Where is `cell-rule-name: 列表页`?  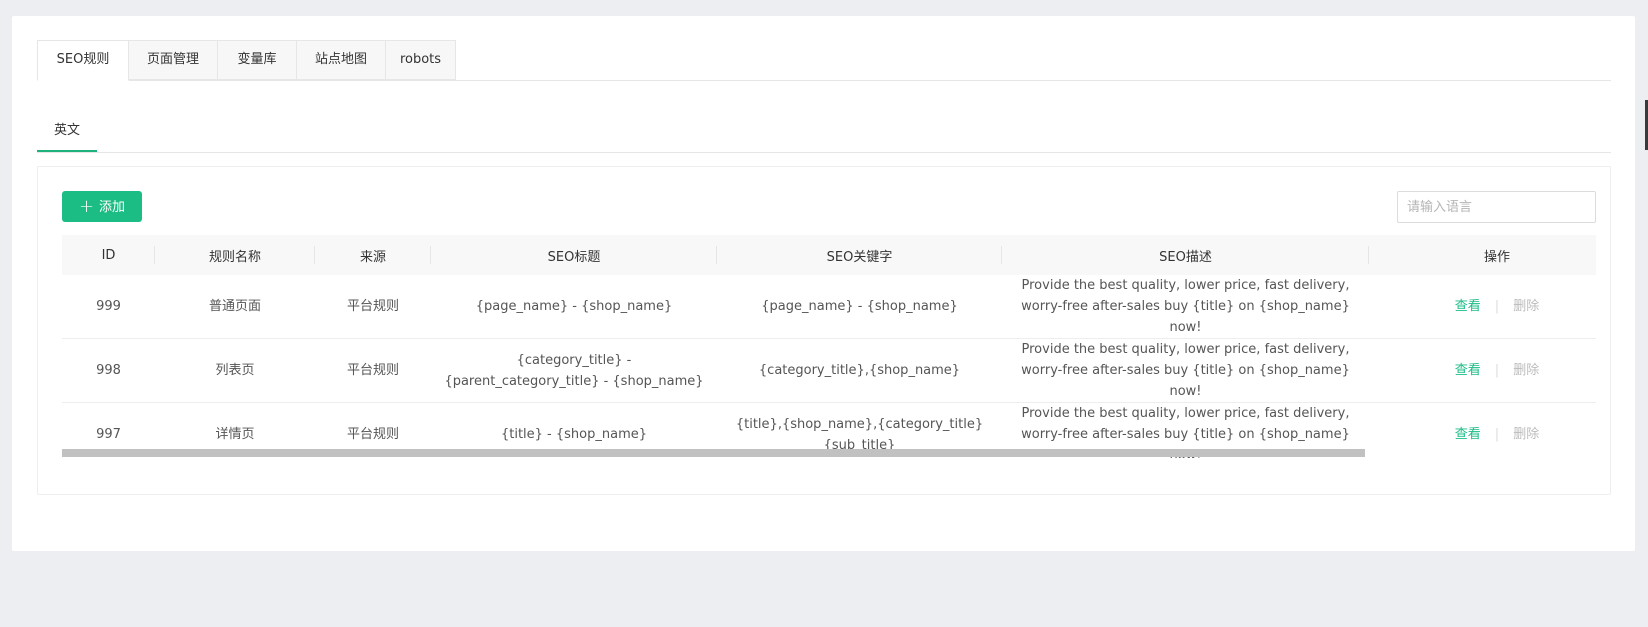 cell-rule-name: 列表页 is located at coordinates (235, 370).